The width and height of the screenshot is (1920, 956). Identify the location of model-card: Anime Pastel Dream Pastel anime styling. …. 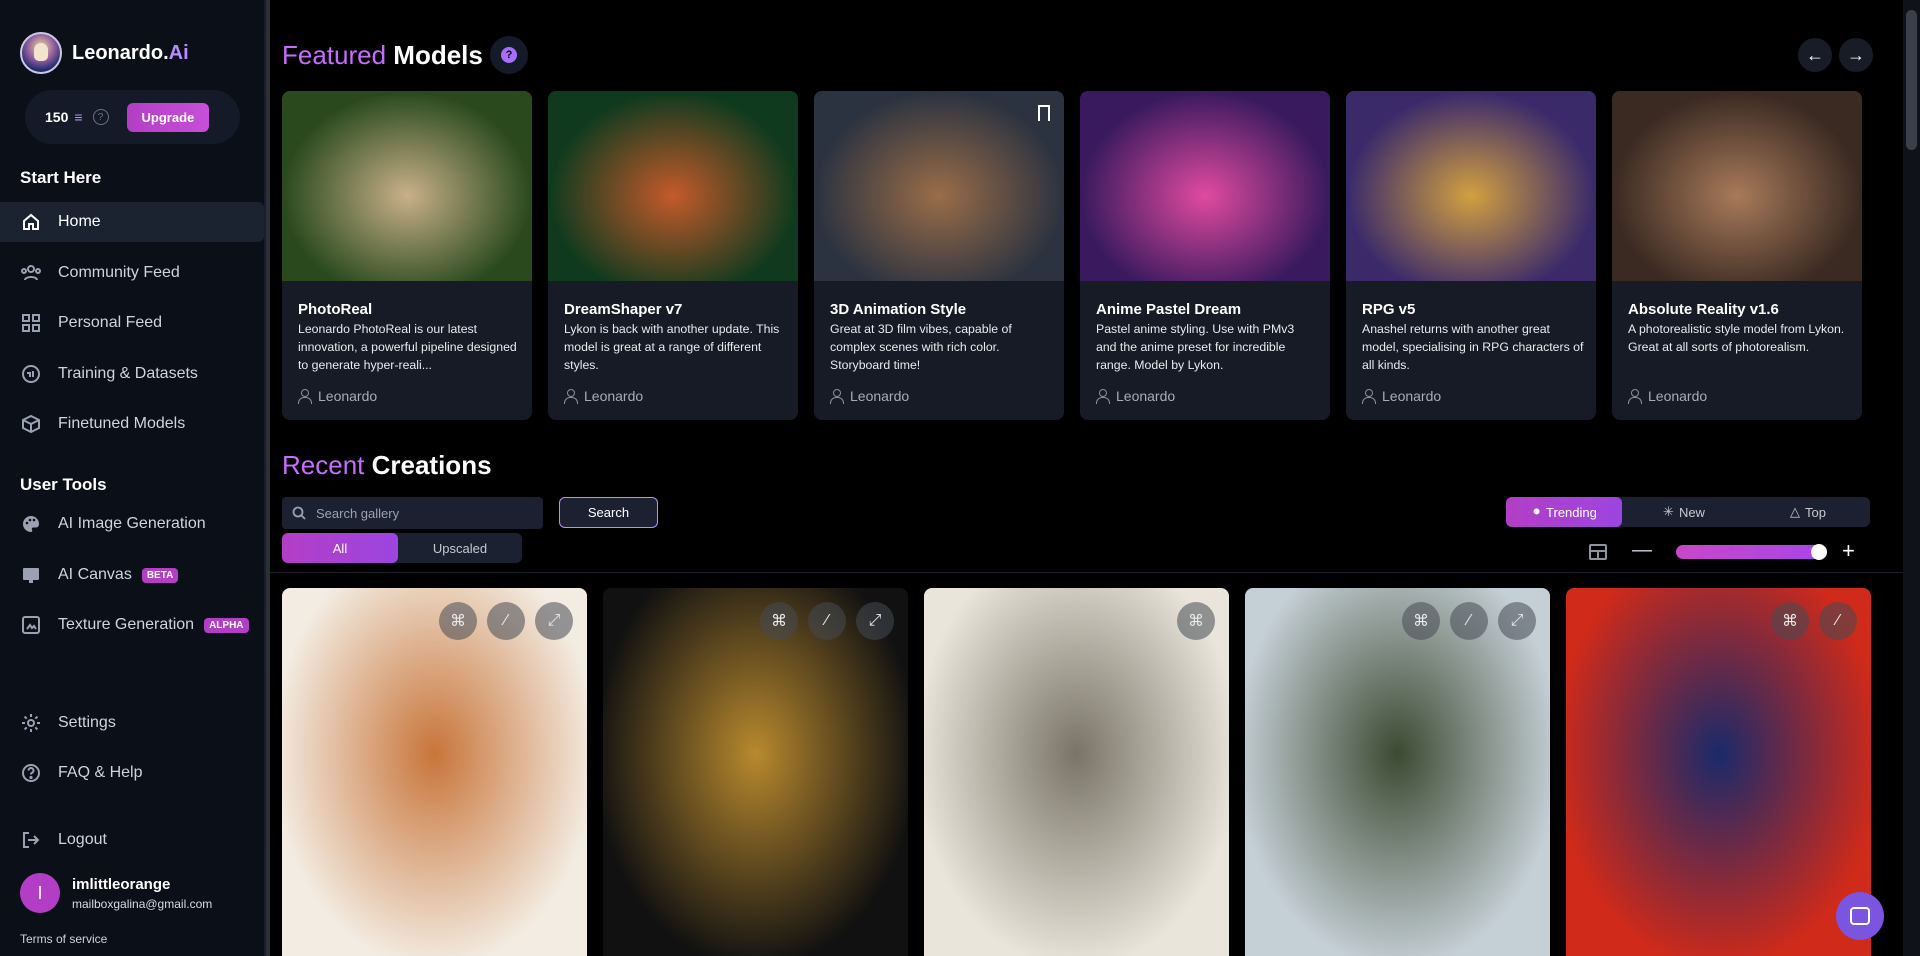
(1205, 255).